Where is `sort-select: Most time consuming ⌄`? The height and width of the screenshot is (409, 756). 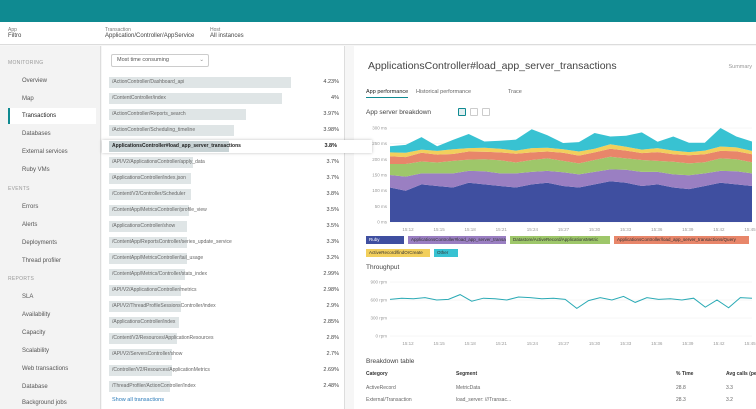
sort-select: Most time consuming ⌄ is located at coordinates (160, 60).